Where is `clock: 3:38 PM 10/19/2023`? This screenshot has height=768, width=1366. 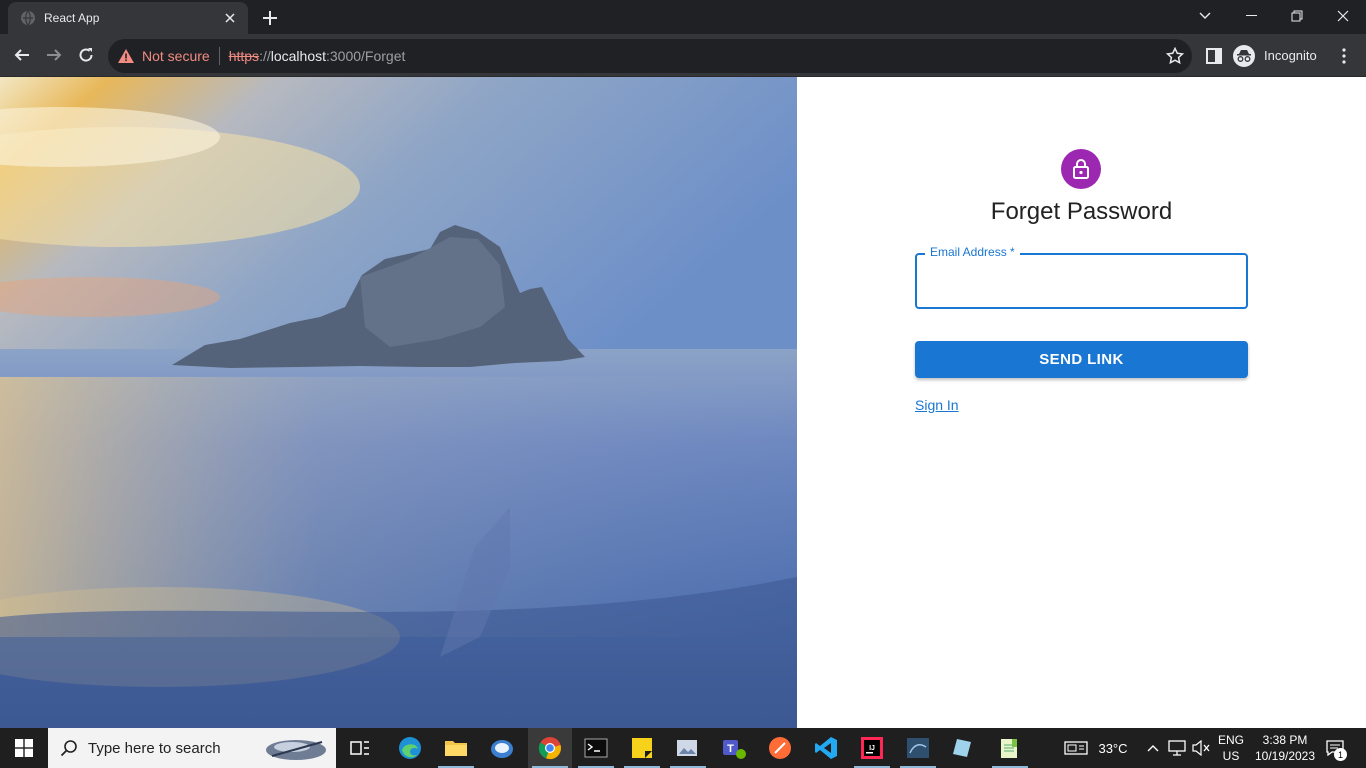
clock: 3:38 PM 10/19/2023 is located at coordinates (1285, 748).